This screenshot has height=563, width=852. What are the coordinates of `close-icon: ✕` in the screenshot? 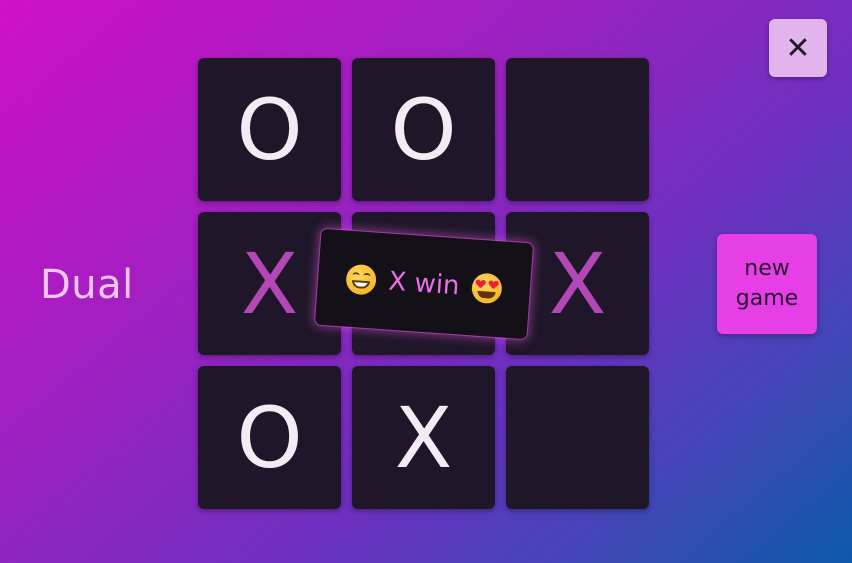 It's located at (798, 48).